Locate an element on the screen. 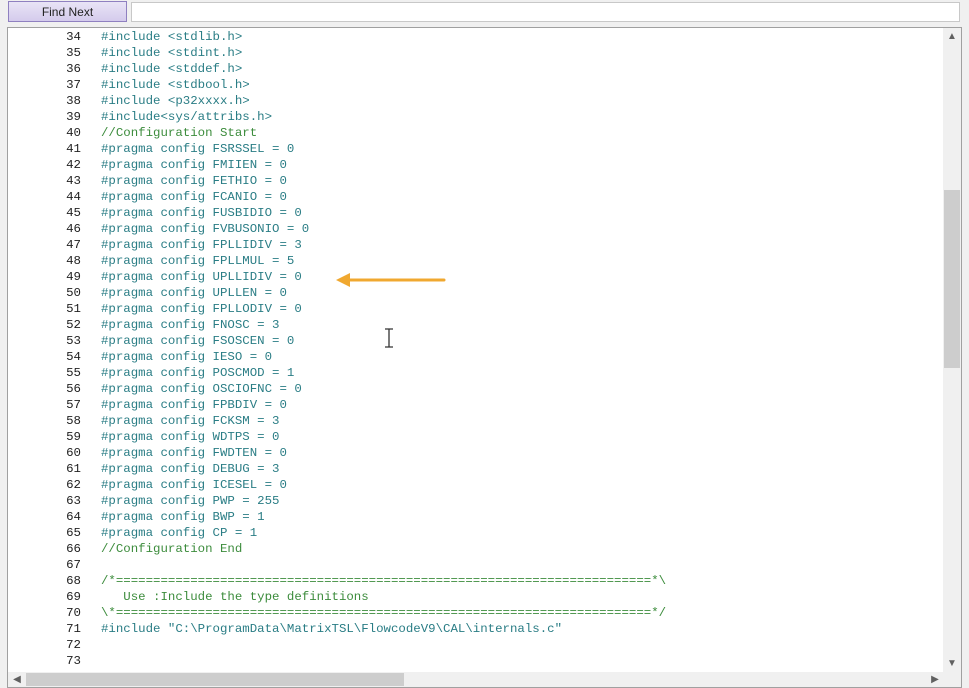  line-number: 50 is located at coordinates (73, 293).